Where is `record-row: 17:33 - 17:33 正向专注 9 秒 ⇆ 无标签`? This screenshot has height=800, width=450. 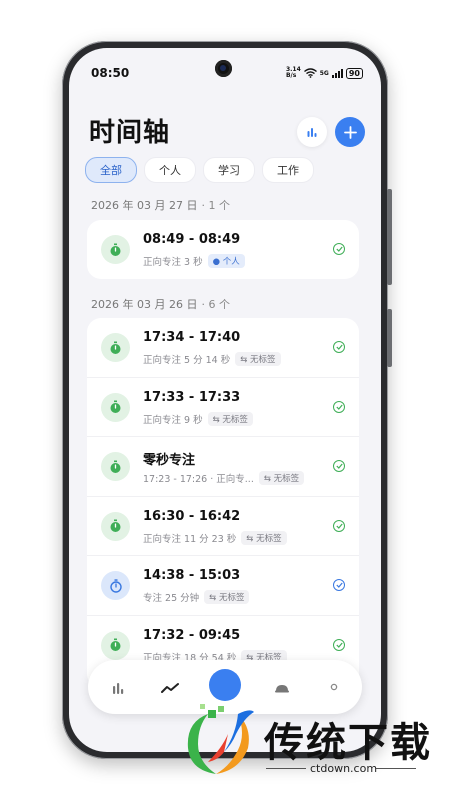 record-row: 17:33 - 17:33 正向专注 9 秒 ⇆ 无标签 is located at coordinates (223, 406).